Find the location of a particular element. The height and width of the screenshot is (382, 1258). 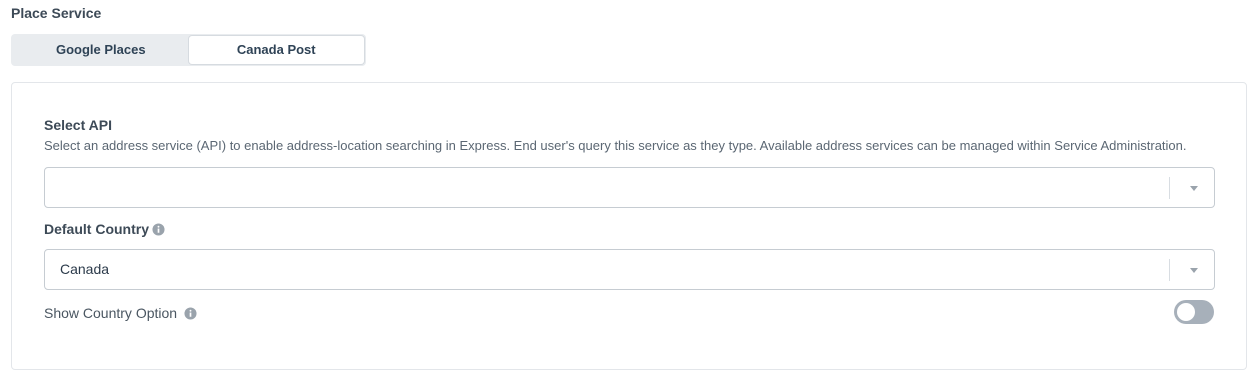

select-api-dropdown is located at coordinates (629, 187).